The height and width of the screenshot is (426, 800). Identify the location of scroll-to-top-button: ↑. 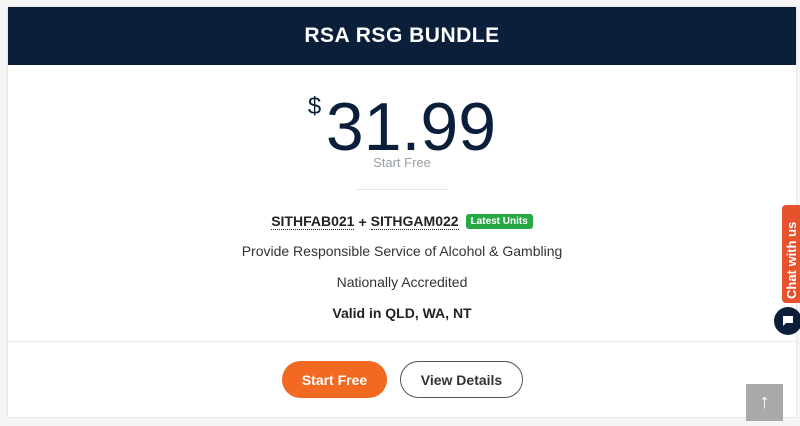
(764, 402).